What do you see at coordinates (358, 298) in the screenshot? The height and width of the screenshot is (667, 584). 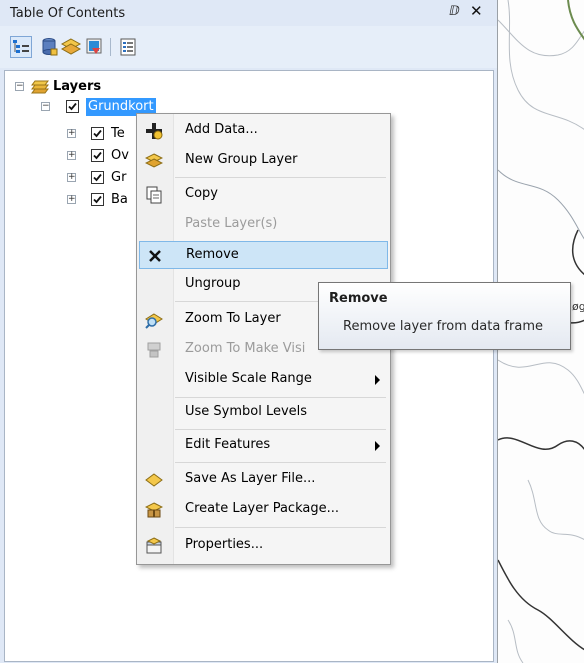 I see `tooltip-title: Remove` at bounding box center [358, 298].